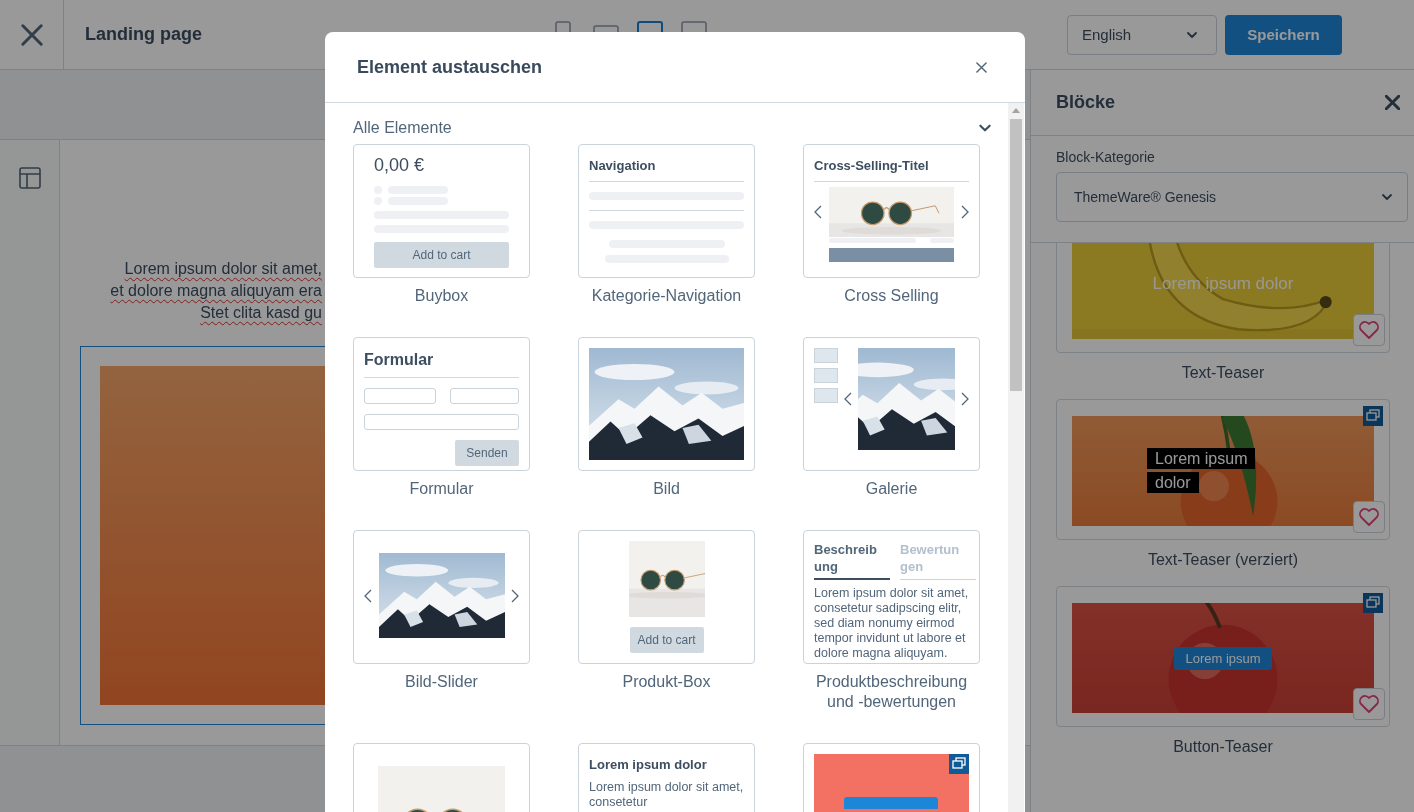  I want to click on preview-text: Lorem ipsum dolor sit amet, consetetur, so click(666, 795).